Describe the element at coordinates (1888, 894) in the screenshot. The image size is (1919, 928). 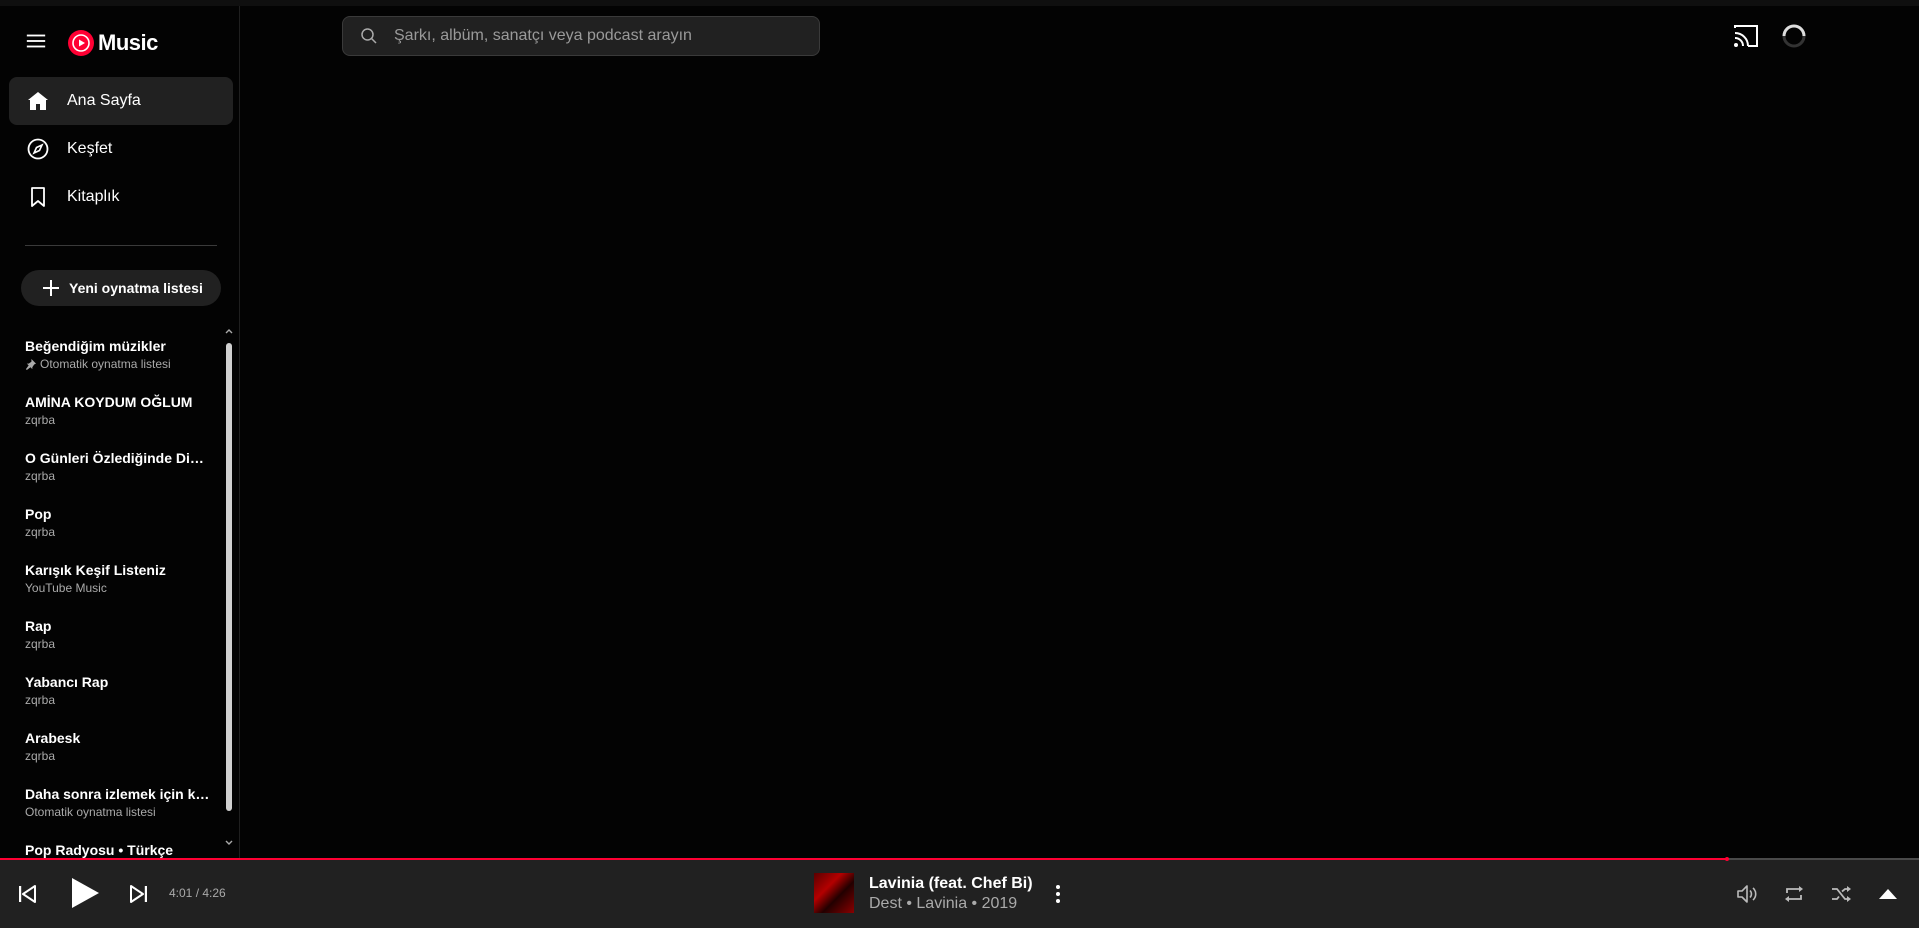
I see `expand-player-icon` at that location.